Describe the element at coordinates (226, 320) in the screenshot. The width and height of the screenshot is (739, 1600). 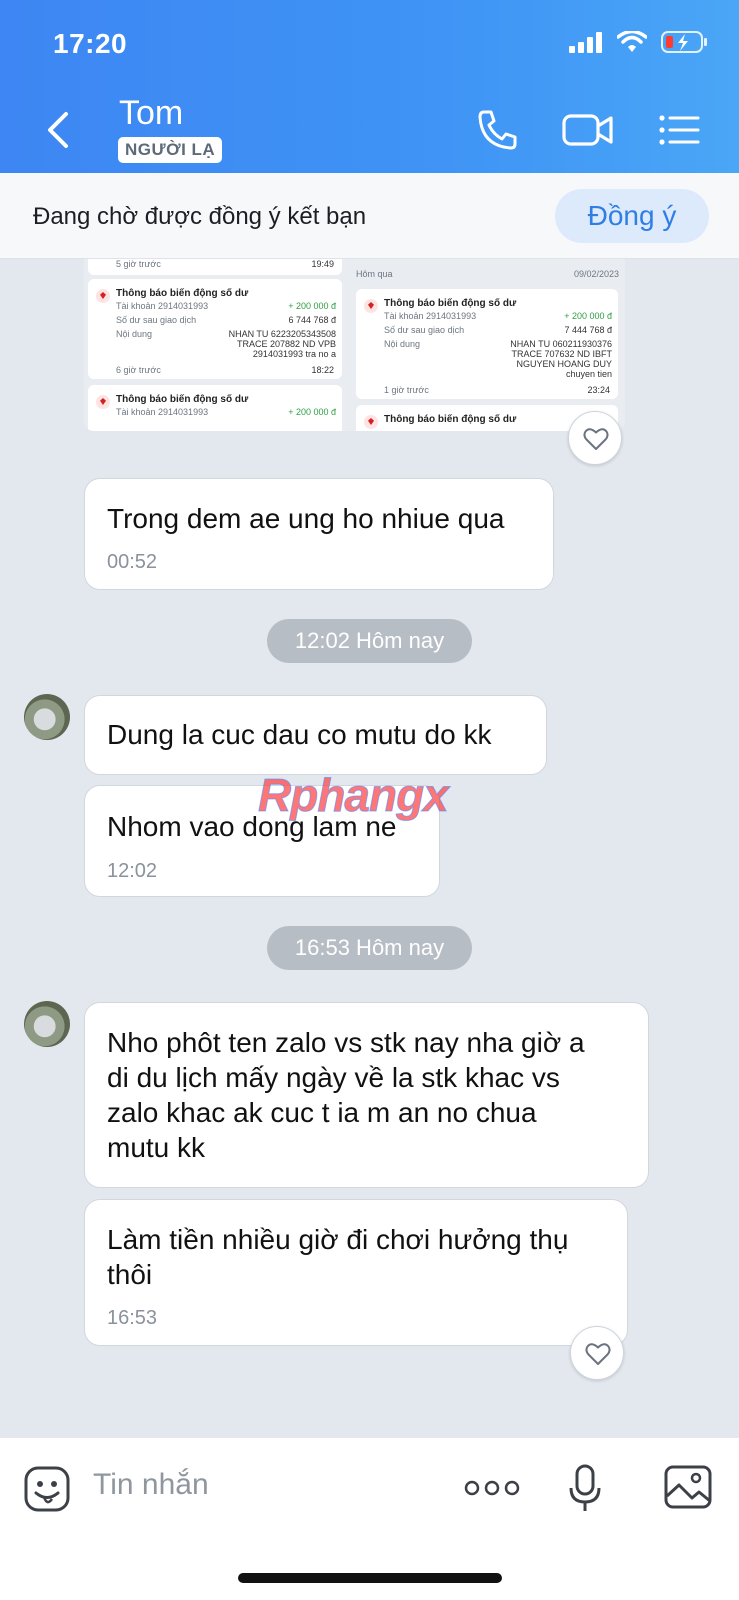
I see `tx-balance-row: Số dư sau giao dịch 6 744 768 đ` at that location.